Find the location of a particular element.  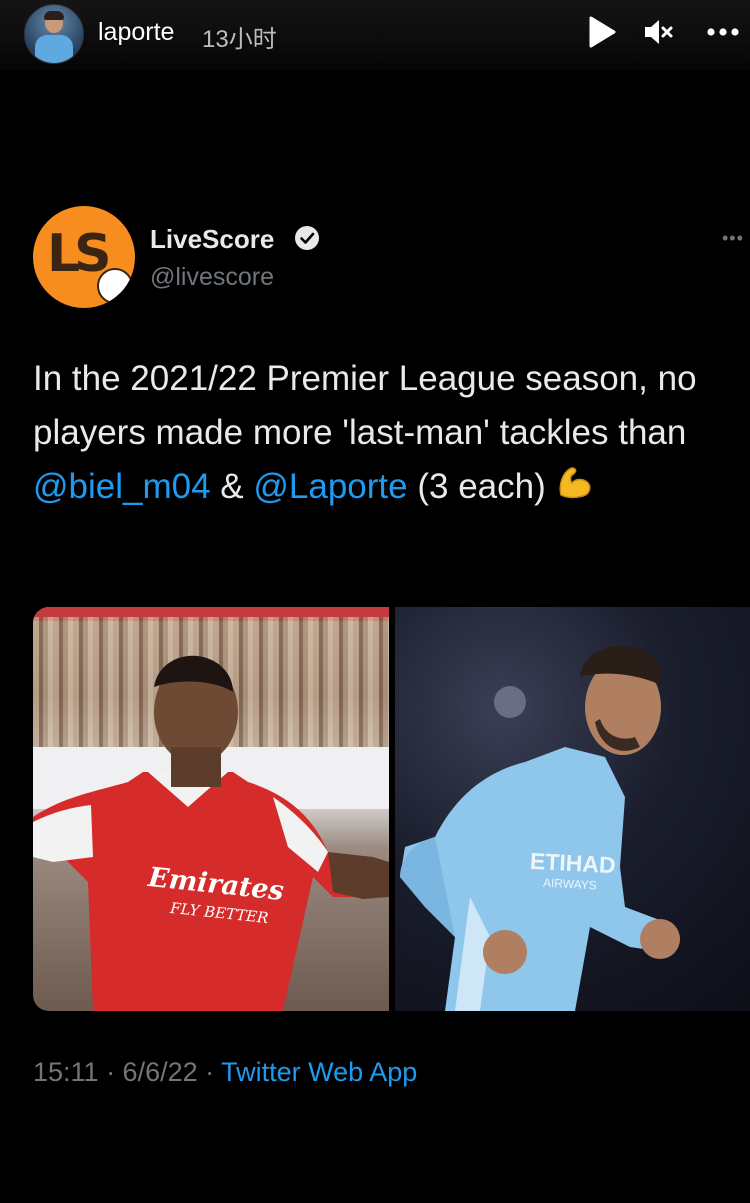

shirt-sponsor-text: ETIHAD is located at coordinates (573, 863).